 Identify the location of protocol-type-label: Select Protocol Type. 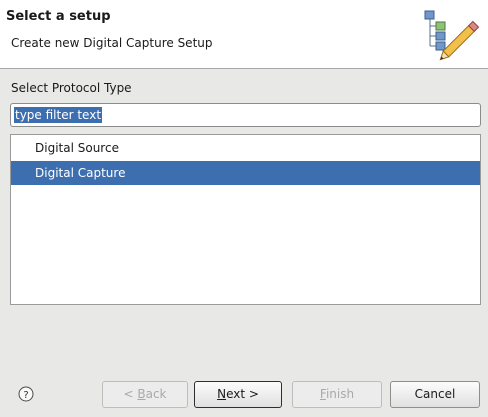
(71, 88).